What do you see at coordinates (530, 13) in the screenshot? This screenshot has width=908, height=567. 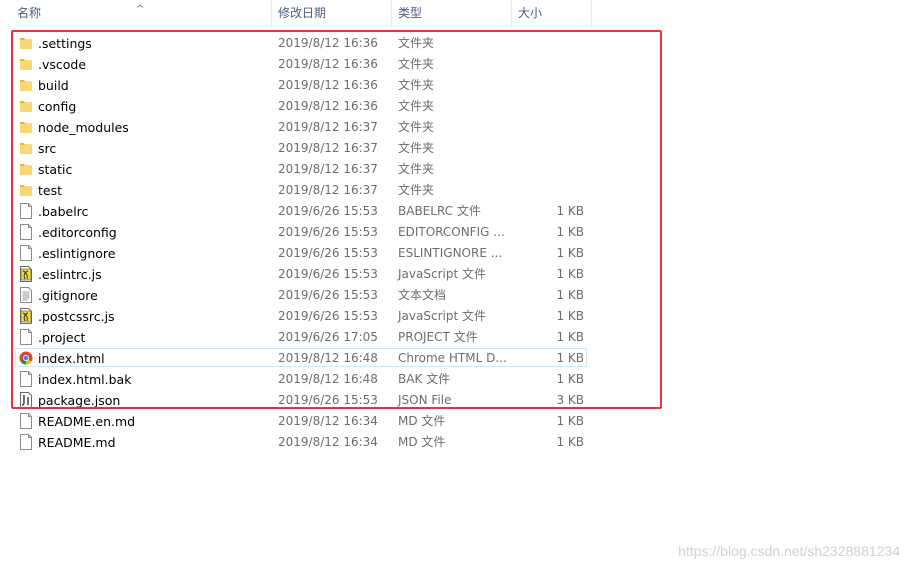 I see `column-size-label: 大小` at bounding box center [530, 13].